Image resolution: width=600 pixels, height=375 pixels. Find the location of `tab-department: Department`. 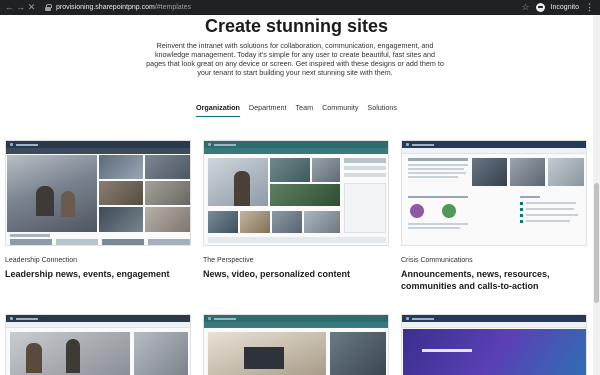

tab-department: Department is located at coordinates (268, 110).